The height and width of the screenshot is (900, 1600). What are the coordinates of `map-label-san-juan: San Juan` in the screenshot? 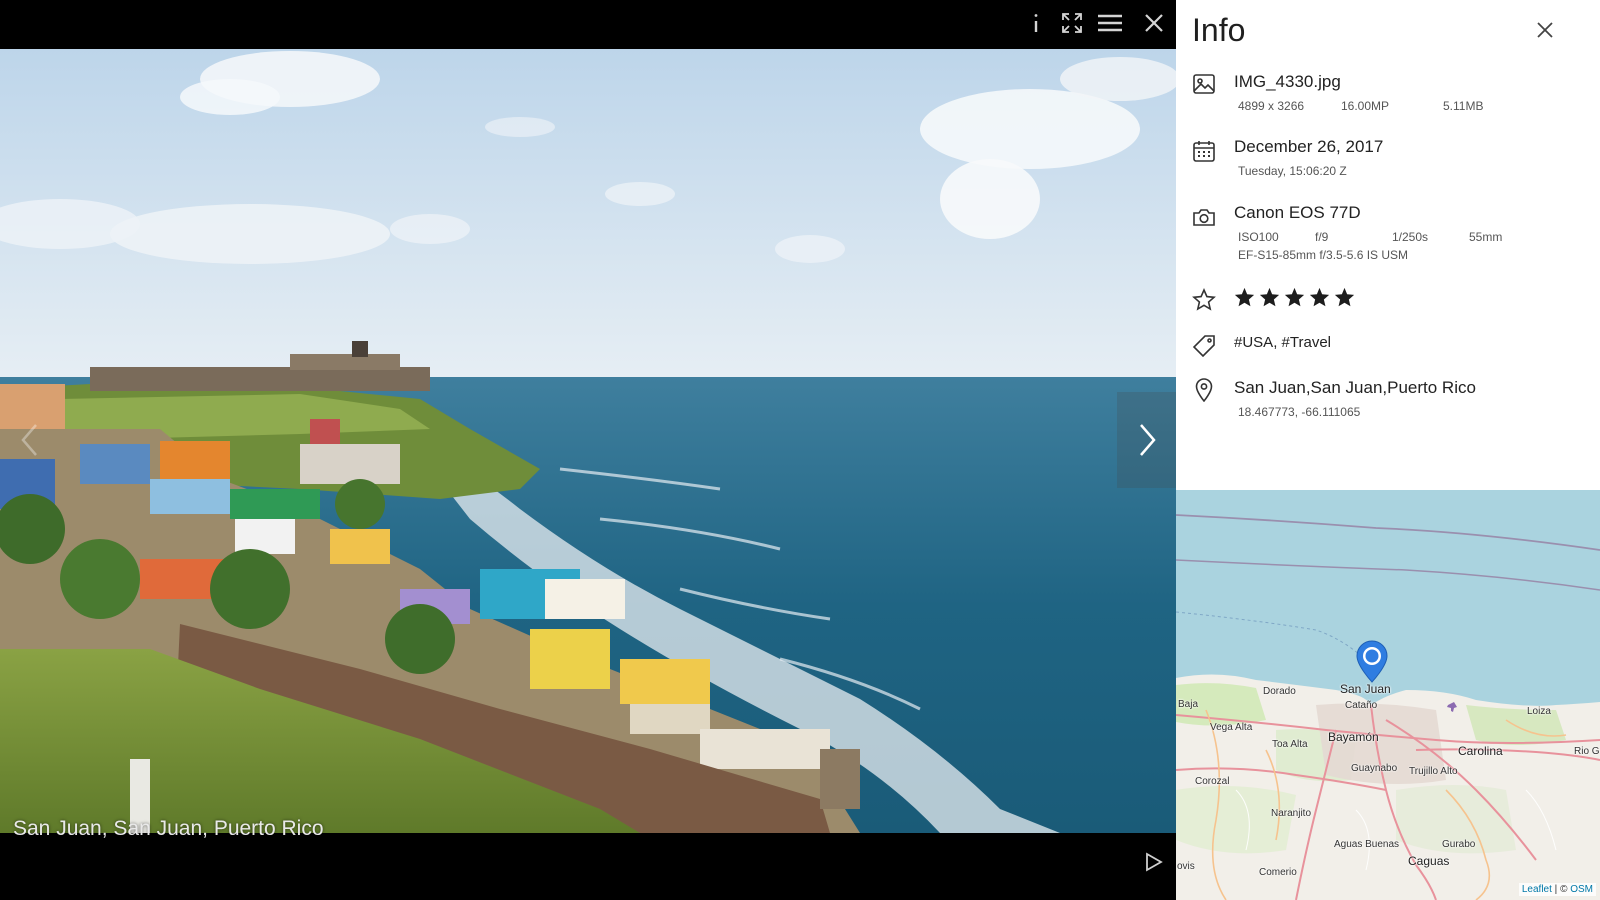 It's located at (1365, 689).